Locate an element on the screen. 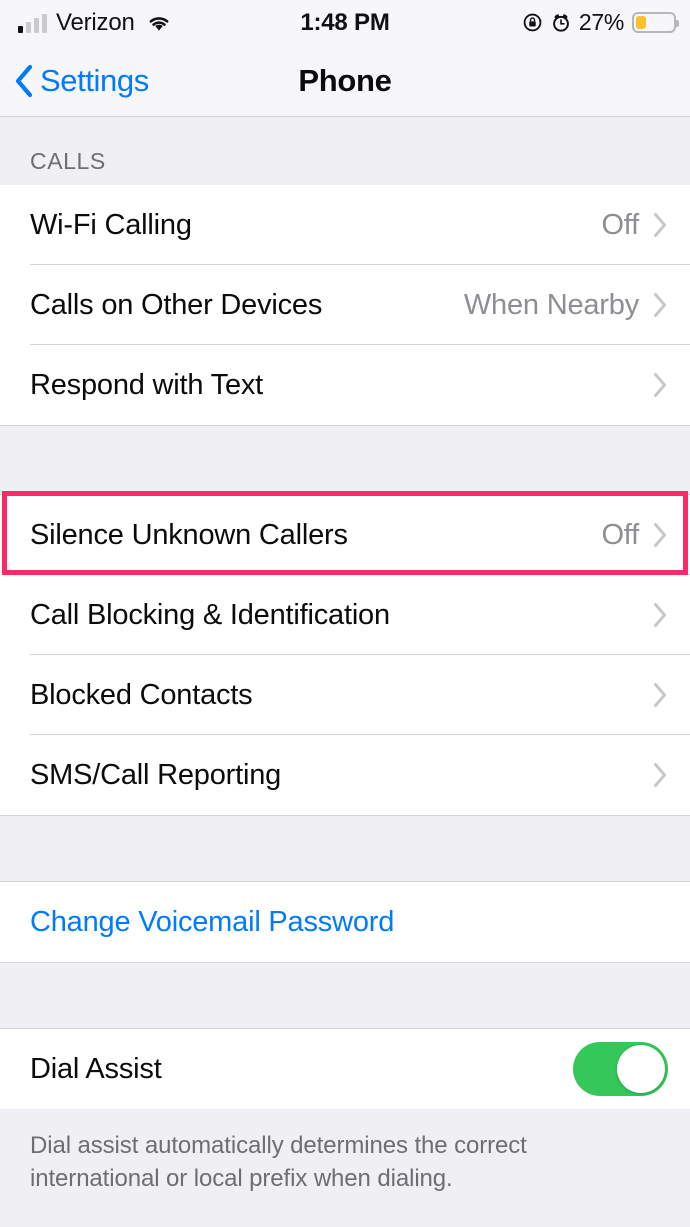  row-sms-call-reporting: SMS/Call Reporting is located at coordinates (345, 775).